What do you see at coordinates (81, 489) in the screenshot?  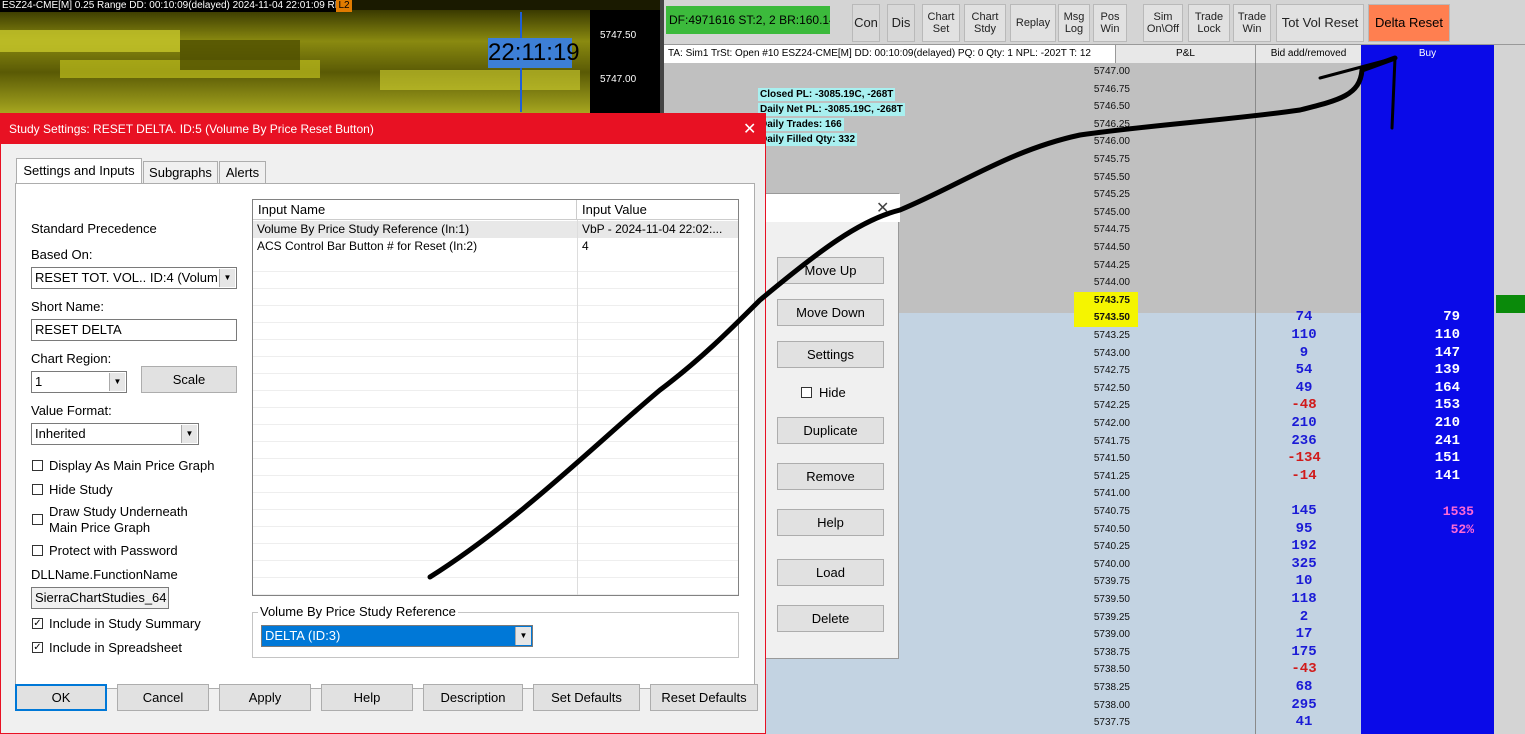 I see `hide-study-label: Hide Study` at bounding box center [81, 489].